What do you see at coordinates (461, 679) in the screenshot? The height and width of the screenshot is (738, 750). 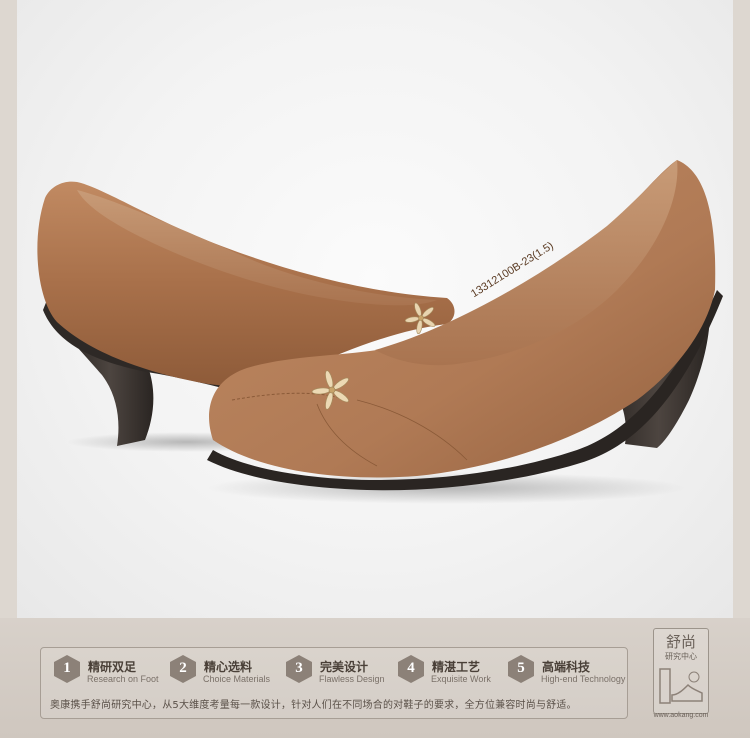 I see `feature-subtitle: Exquisite Work` at bounding box center [461, 679].